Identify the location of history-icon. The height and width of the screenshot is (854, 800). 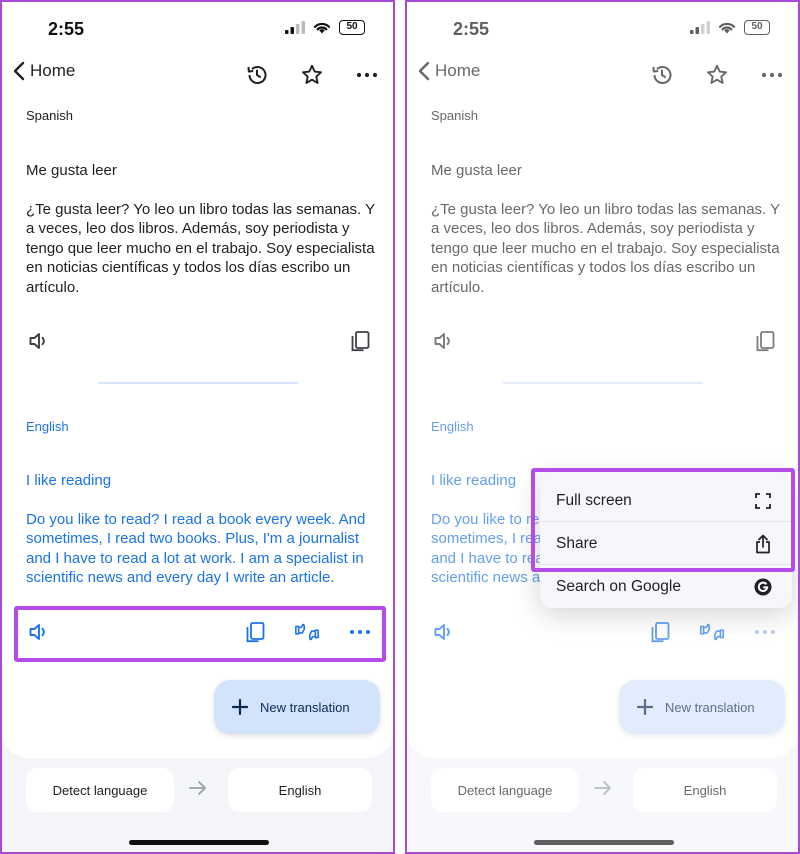
(257, 75).